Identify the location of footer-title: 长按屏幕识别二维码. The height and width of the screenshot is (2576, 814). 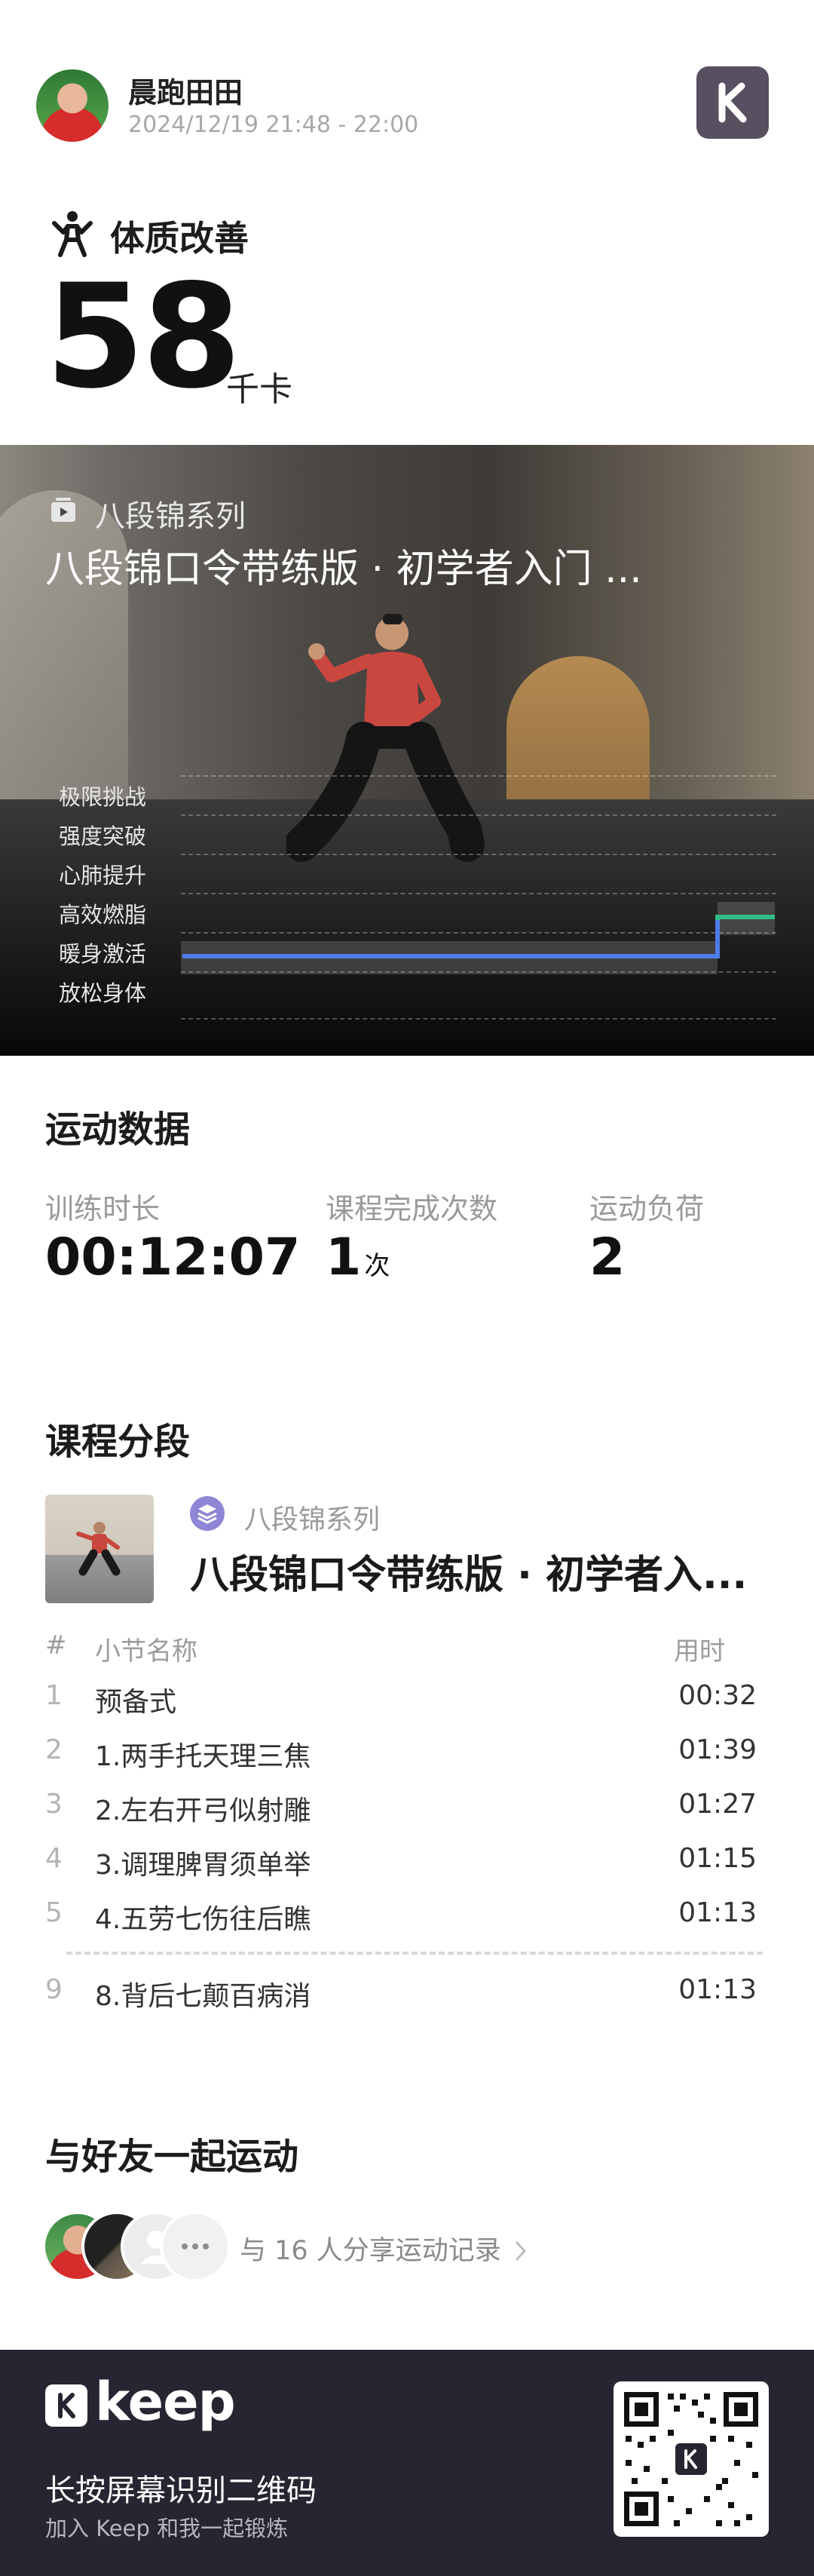
(181, 2490).